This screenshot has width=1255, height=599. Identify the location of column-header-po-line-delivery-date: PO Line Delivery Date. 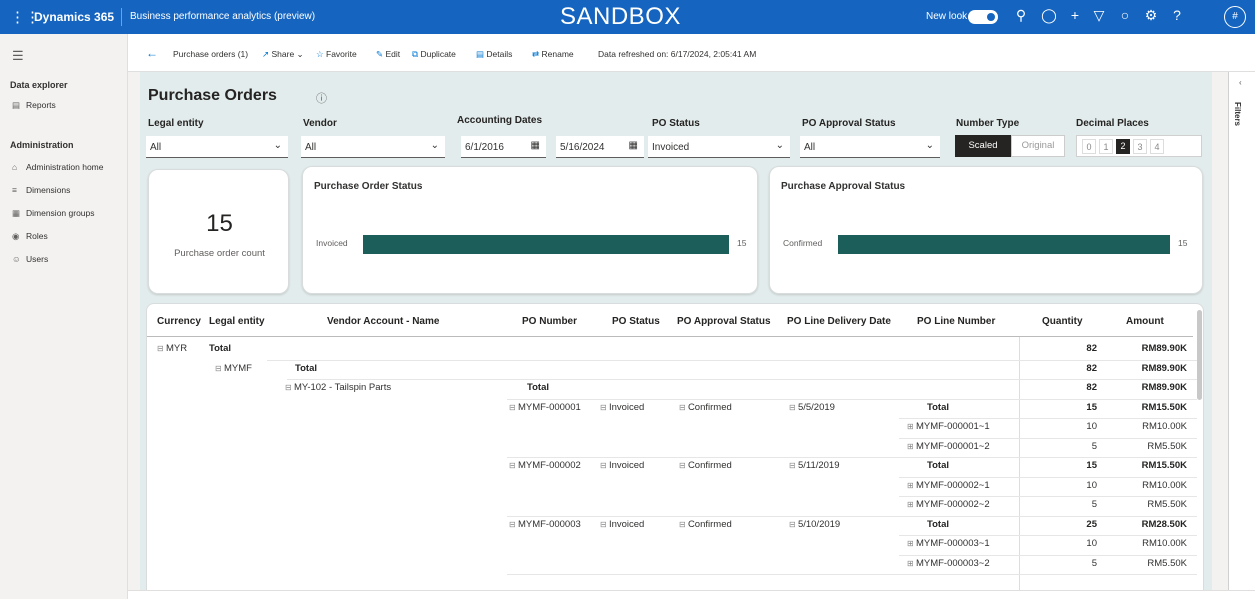
(839, 321).